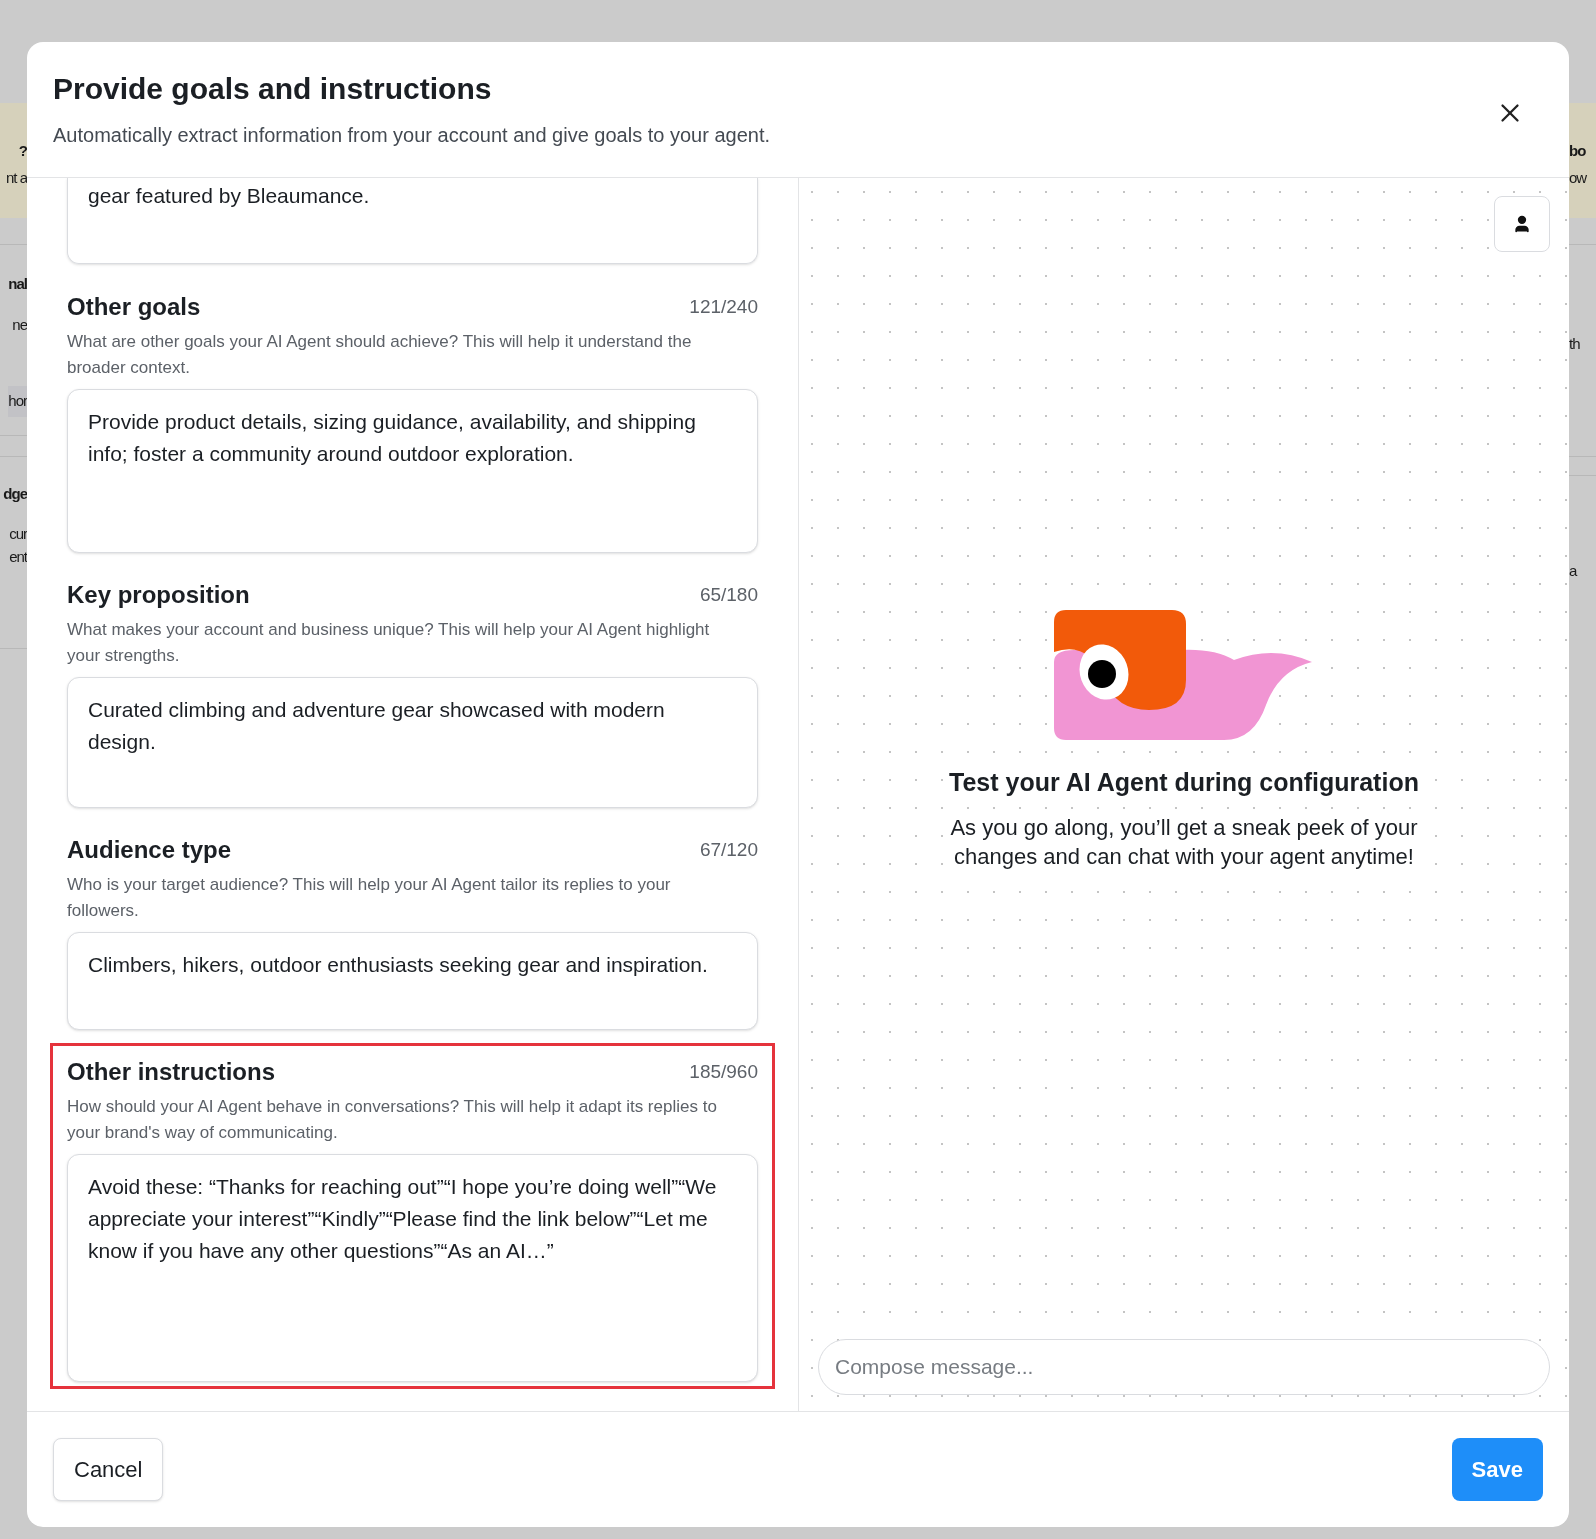  Describe the element at coordinates (149, 850) in the screenshot. I see `section-title: Audience type` at that location.